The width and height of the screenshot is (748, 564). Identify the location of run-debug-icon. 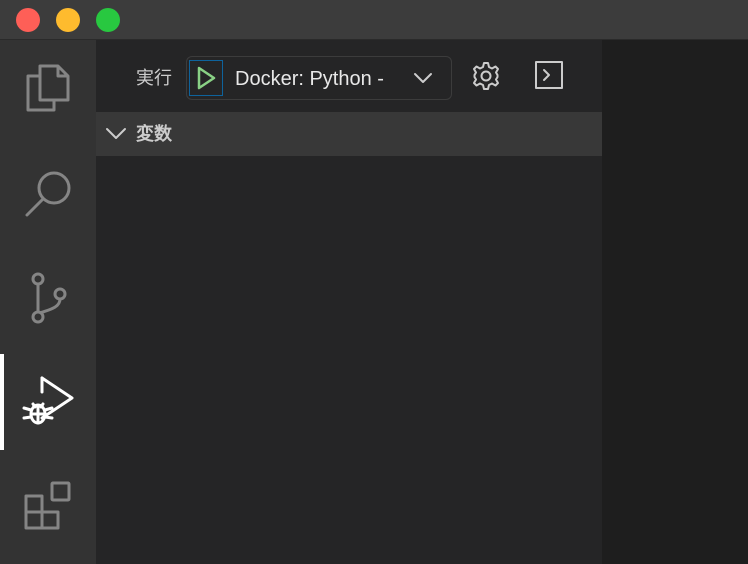
(48, 400).